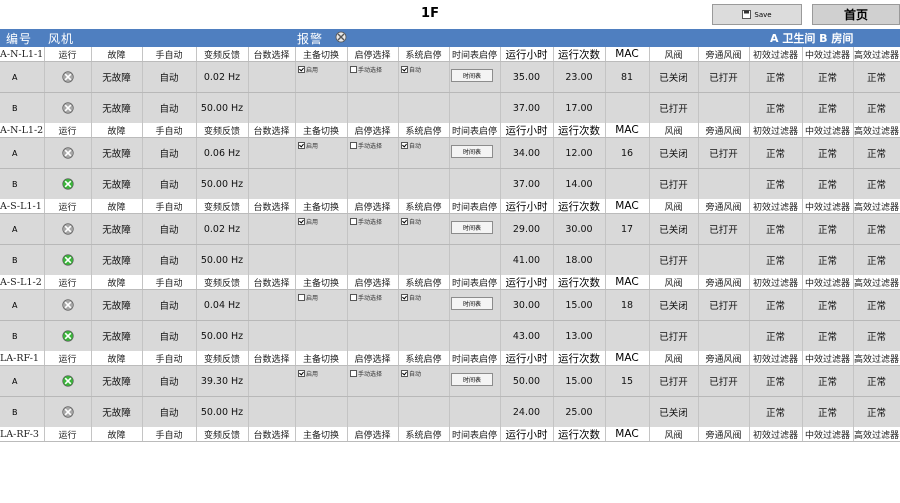 The width and height of the screenshot is (900, 503). Describe the element at coordinates (430, 13) in the screenshot. I see `floor-title: 1F` at that location.